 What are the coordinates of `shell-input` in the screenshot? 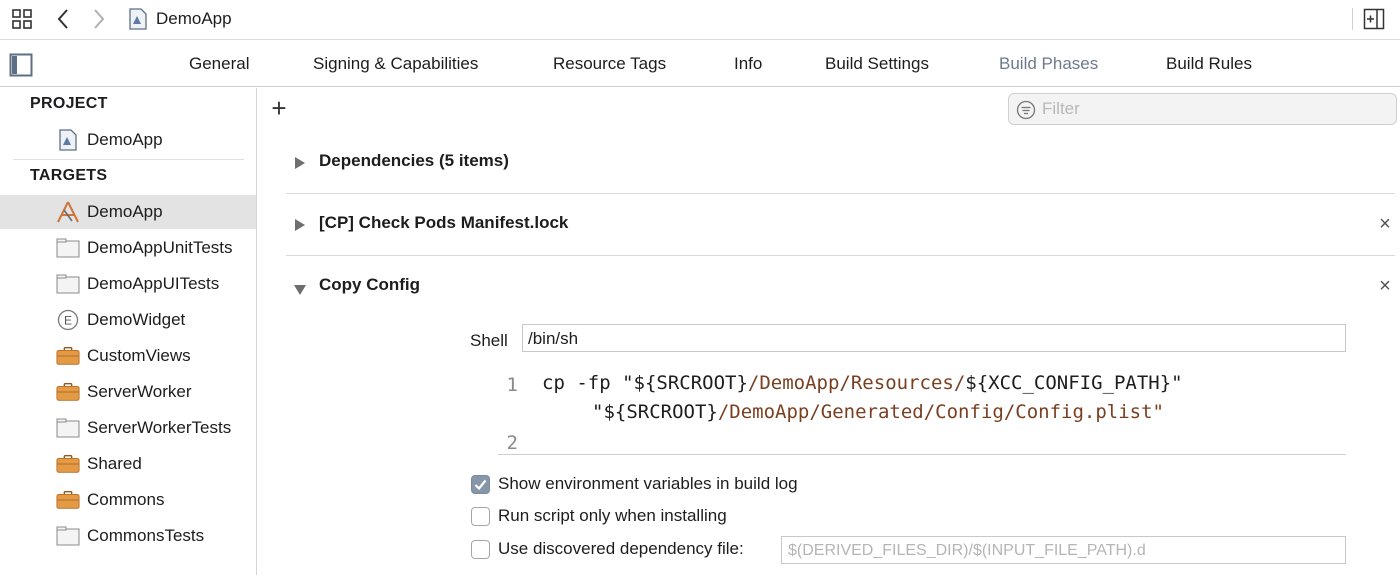 It's located at (933, 338).